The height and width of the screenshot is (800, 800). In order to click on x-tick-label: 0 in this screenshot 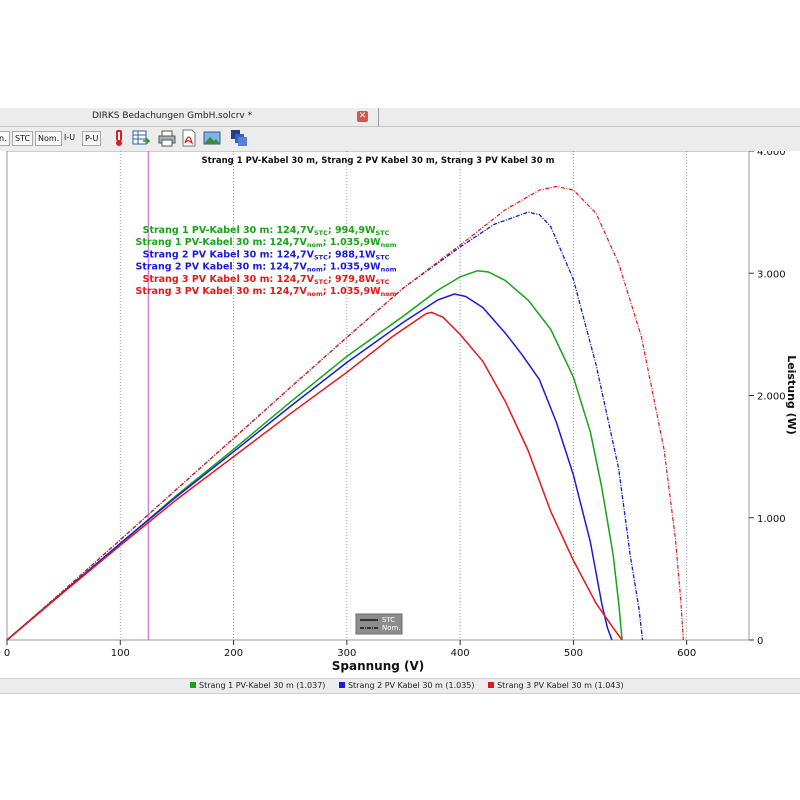, I will do `click(7, 653)`.